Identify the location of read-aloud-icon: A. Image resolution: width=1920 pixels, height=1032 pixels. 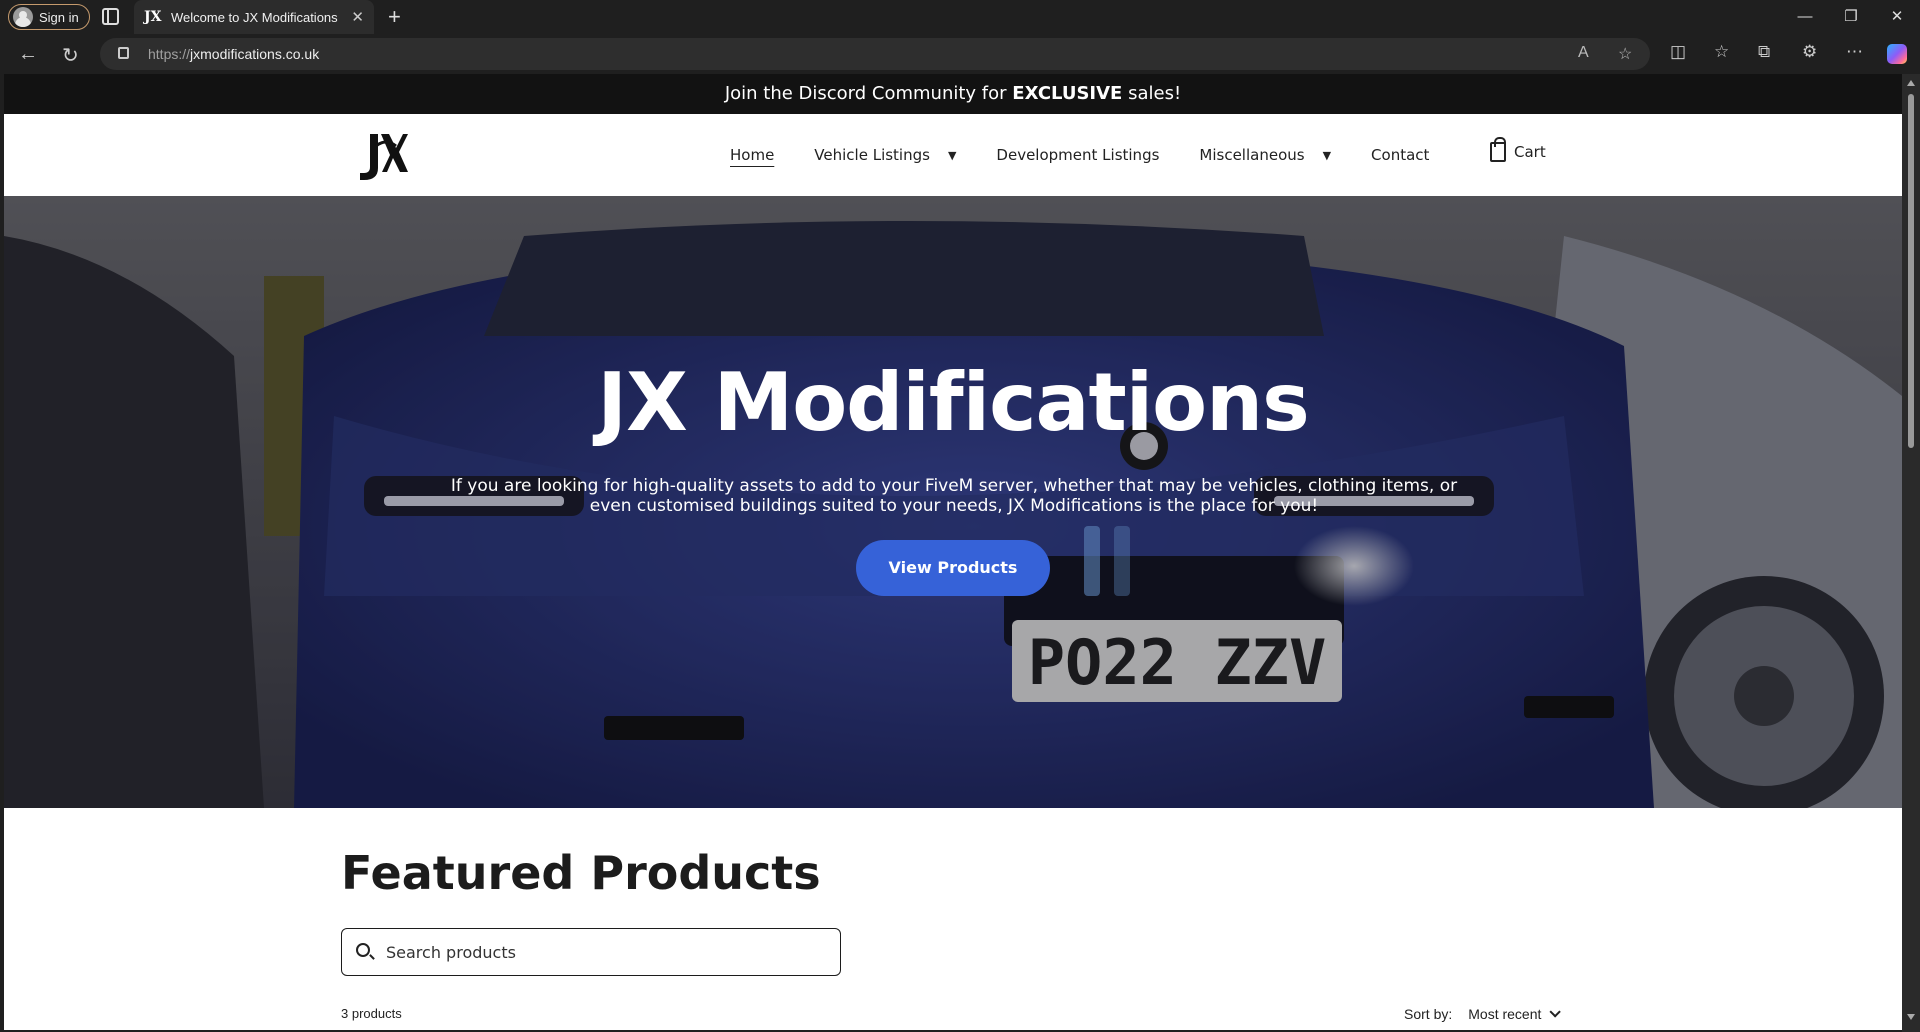
(1583, 53).